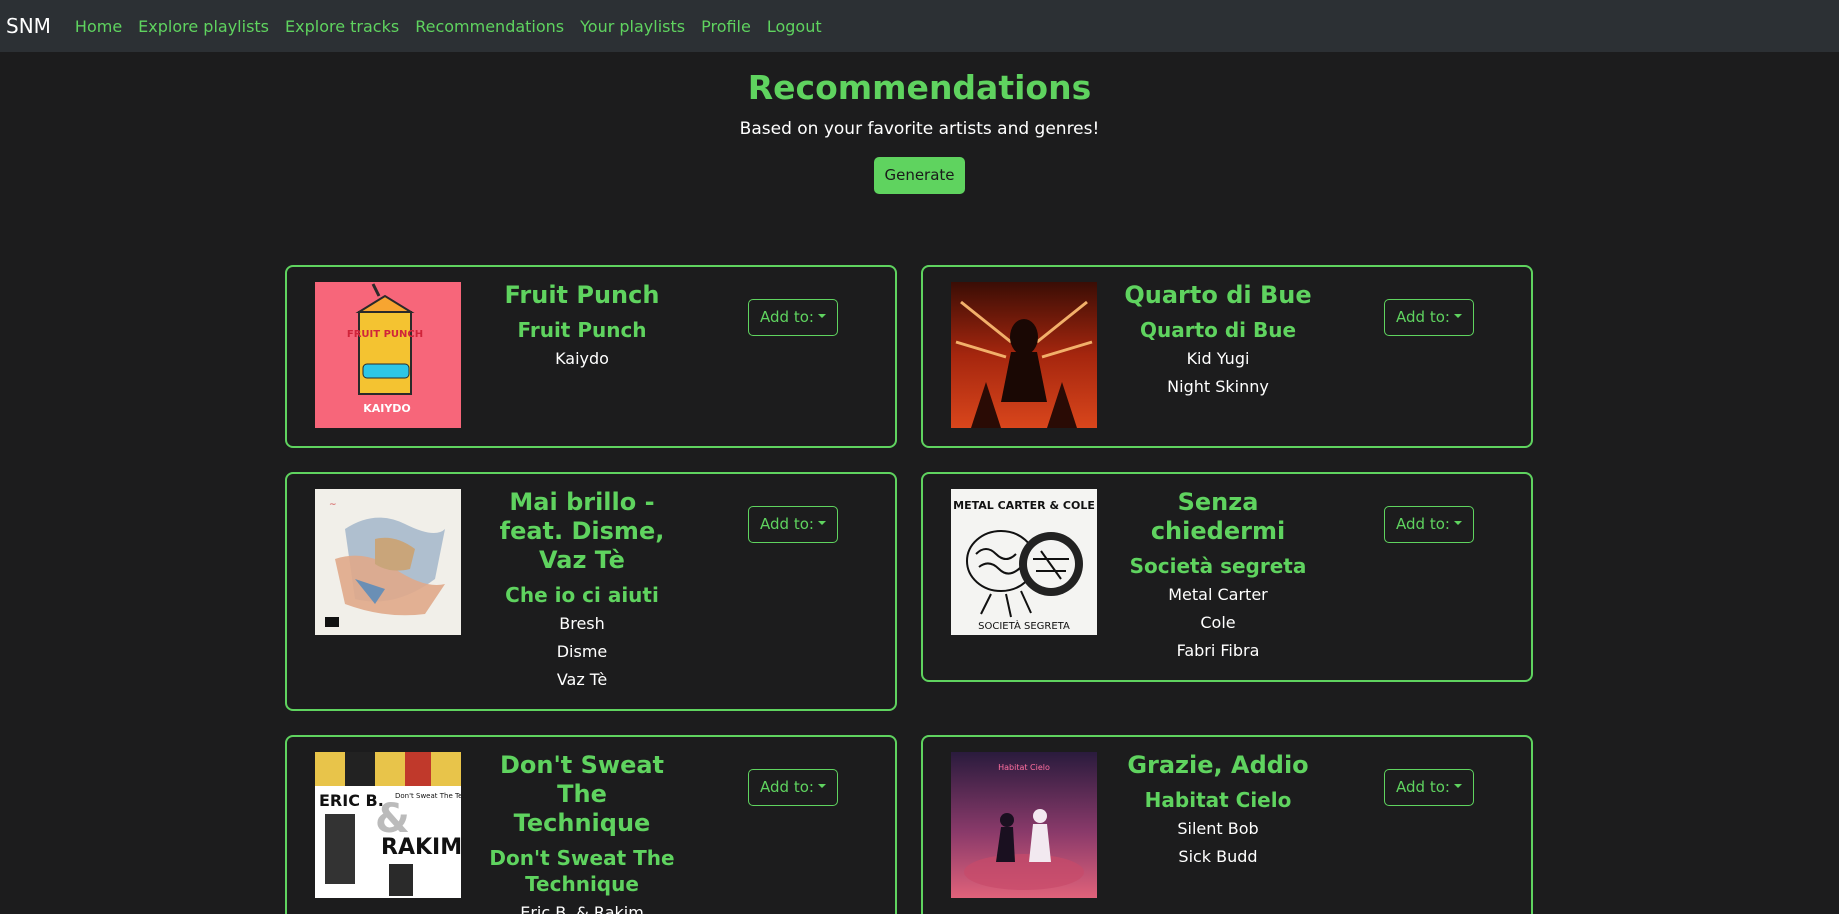  Describe the element at coordinates (582, 624) in the screenshot. I see `artist-name: Bresh` at that location.